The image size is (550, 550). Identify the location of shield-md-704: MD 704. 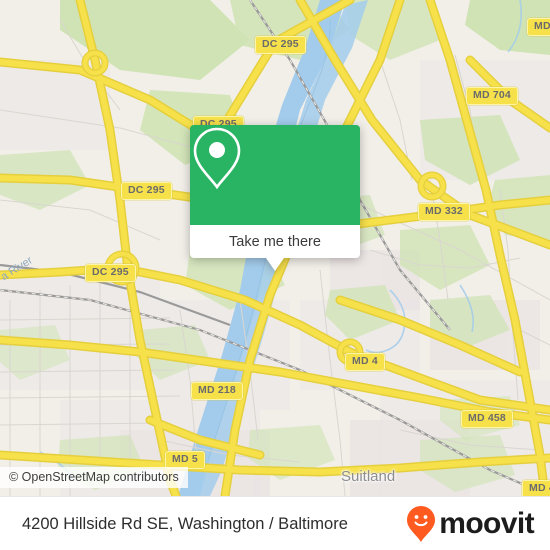
(492, 96).